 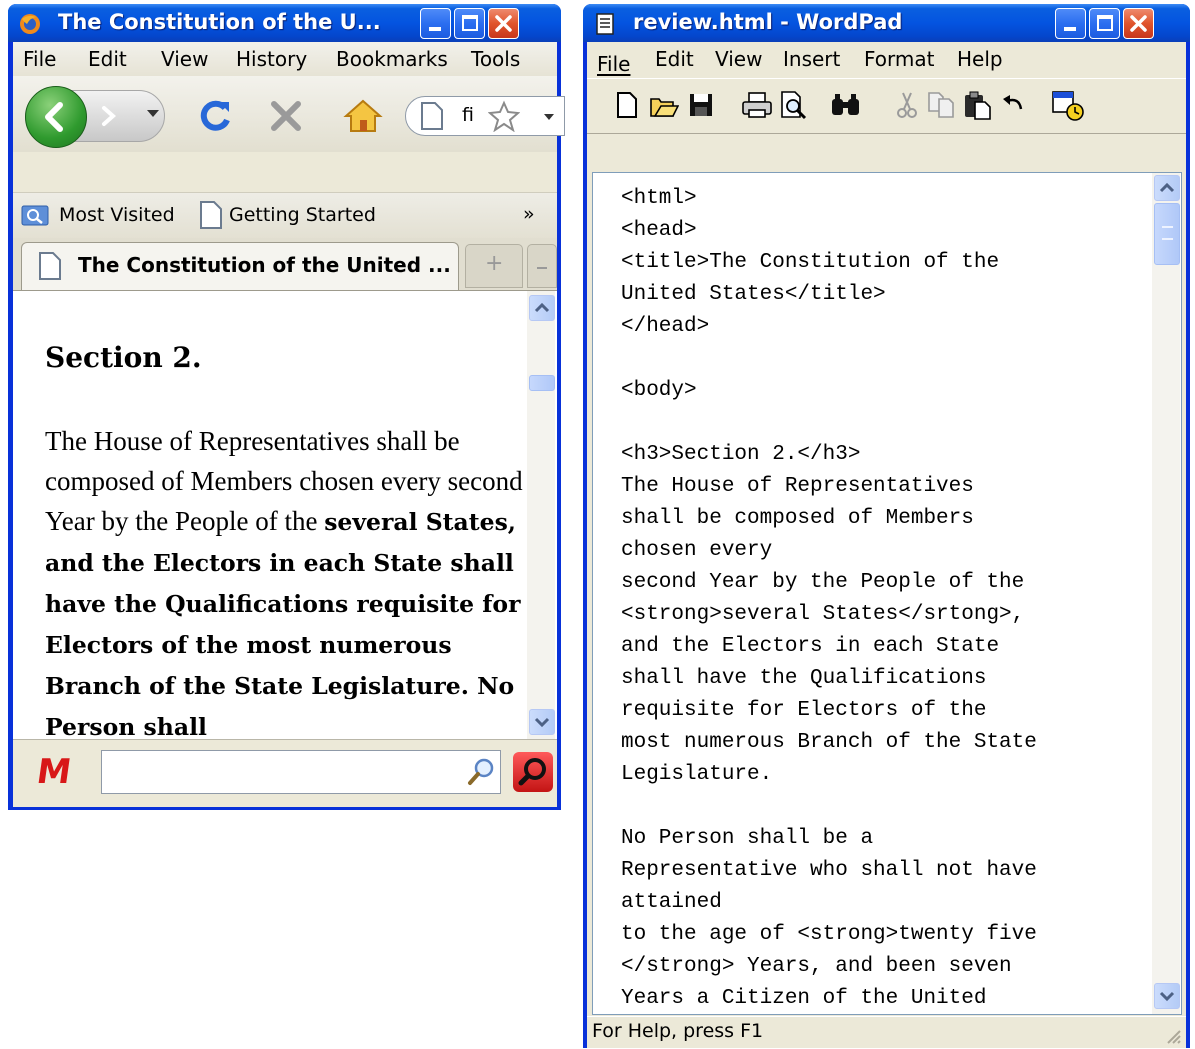 I want to click on new-tab-button: +, so click(x=494, y=266).